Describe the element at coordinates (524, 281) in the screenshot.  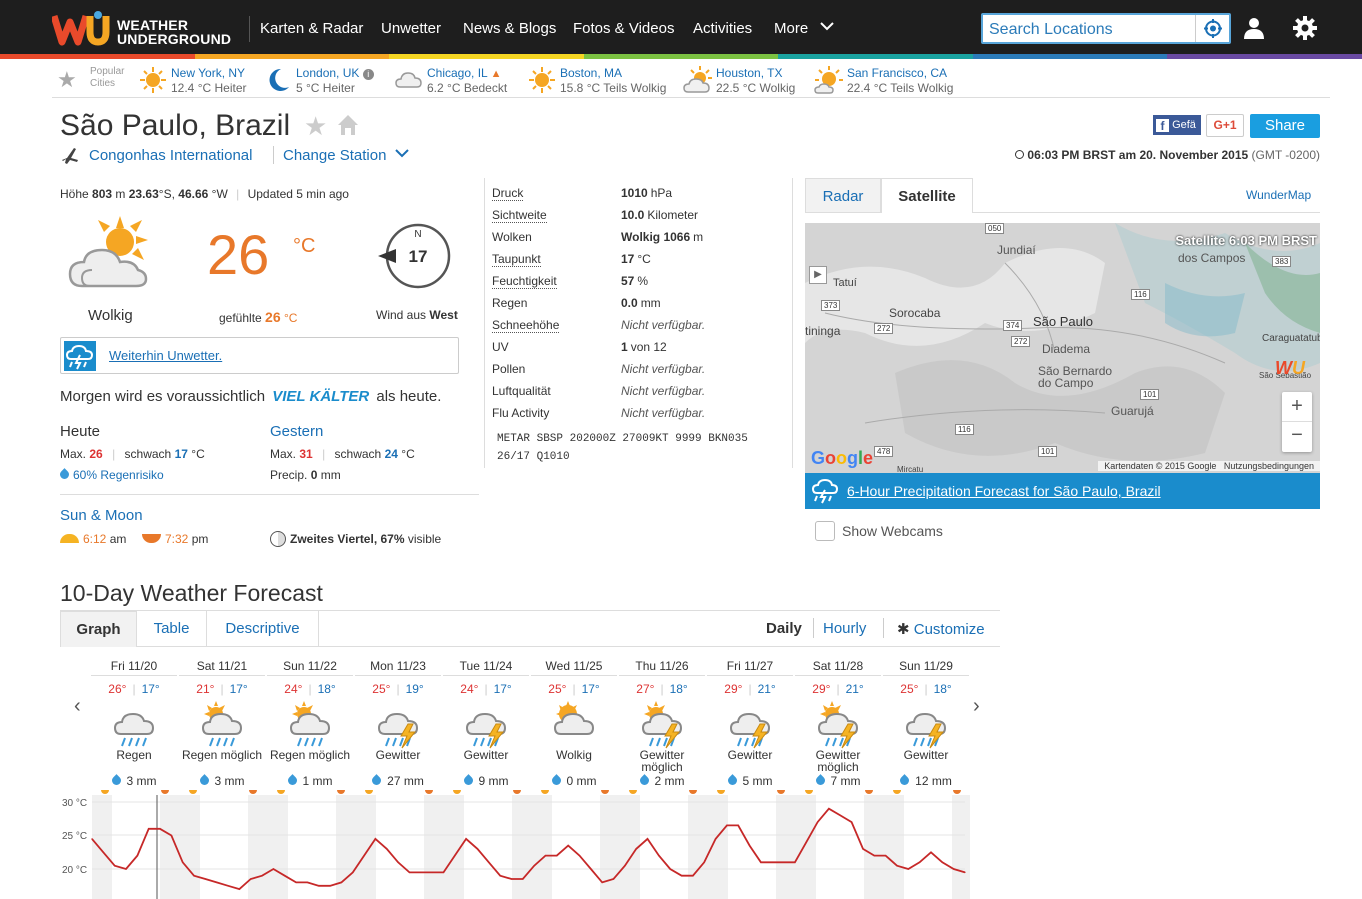
I see `condition-label: Feuchtigkeit` at that location.